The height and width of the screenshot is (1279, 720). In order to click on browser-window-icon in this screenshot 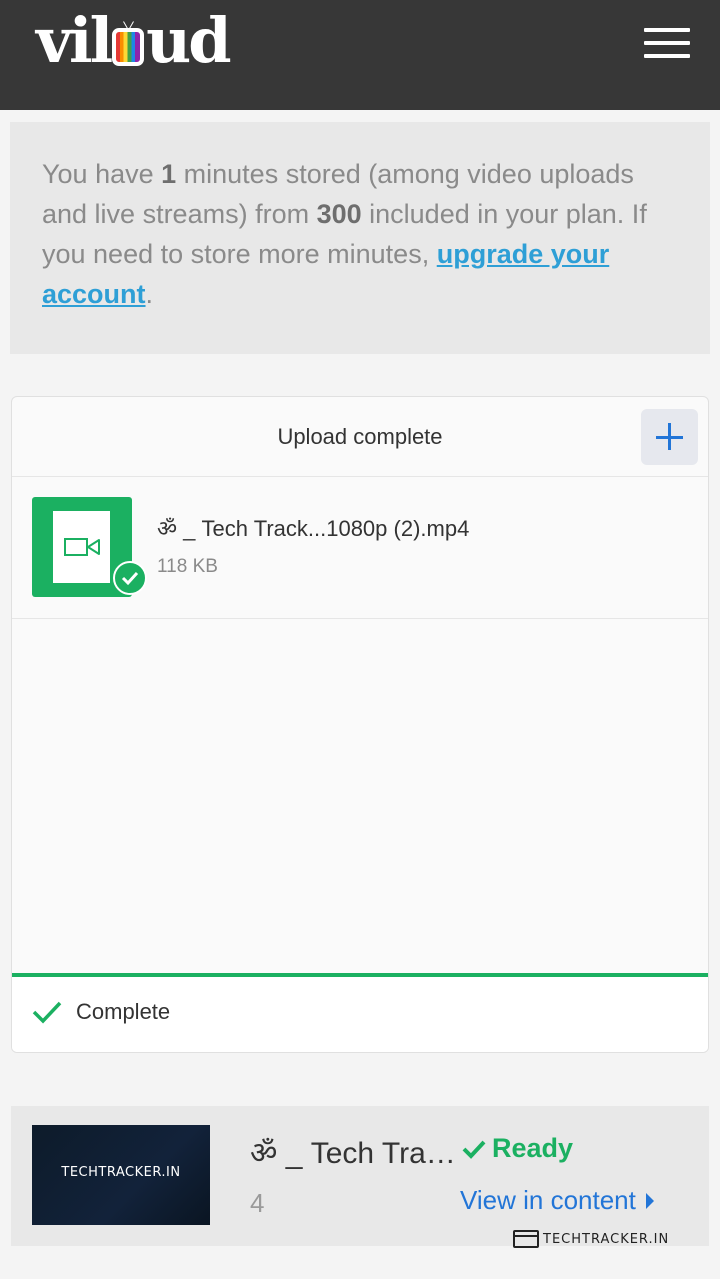, I will do `click(526, 1239)`.